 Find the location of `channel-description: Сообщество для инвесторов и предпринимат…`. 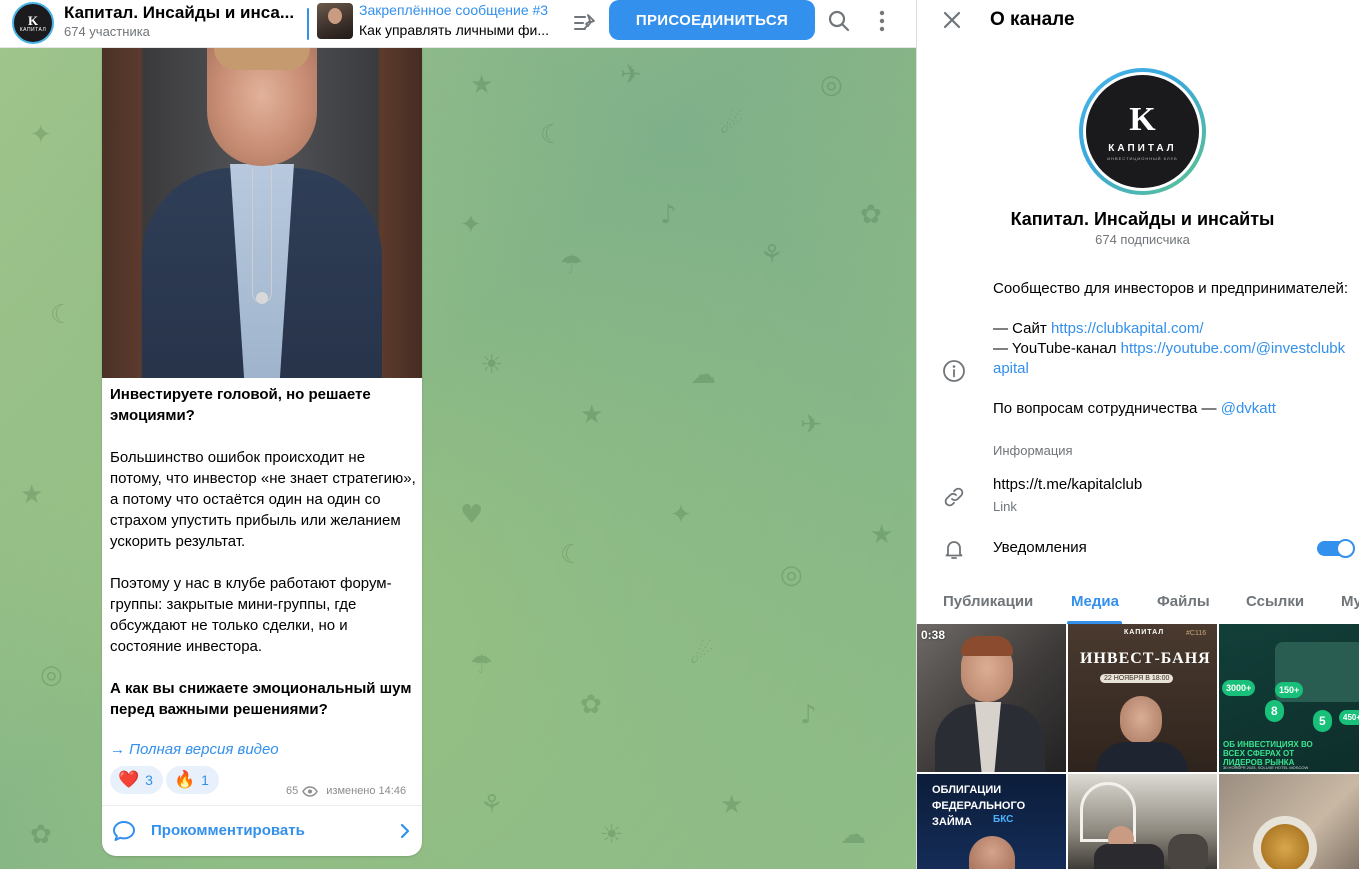

channel-description: Сообщество для инвесторов и предпринимат… is located at coordinates (1173, 349).